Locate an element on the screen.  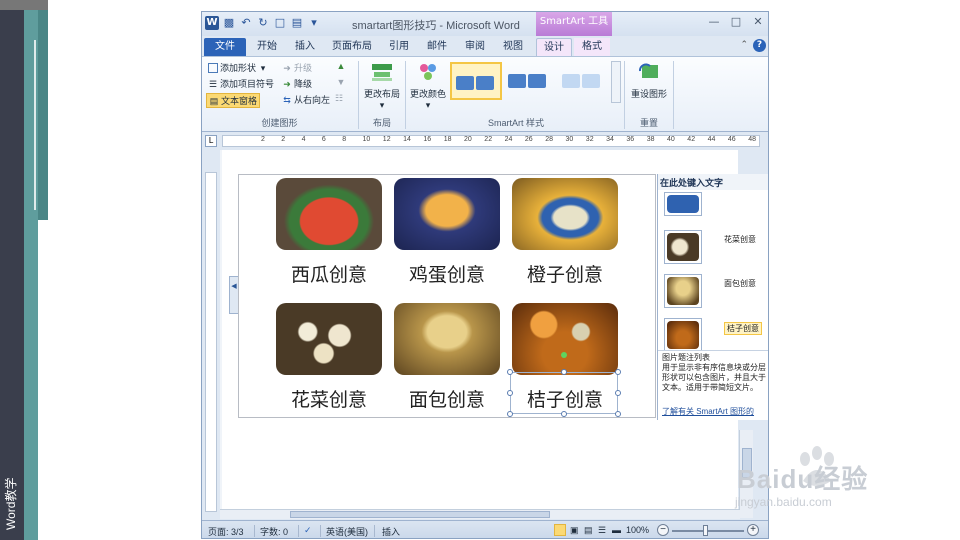
orange-photo is located at coordinates (565, 214).